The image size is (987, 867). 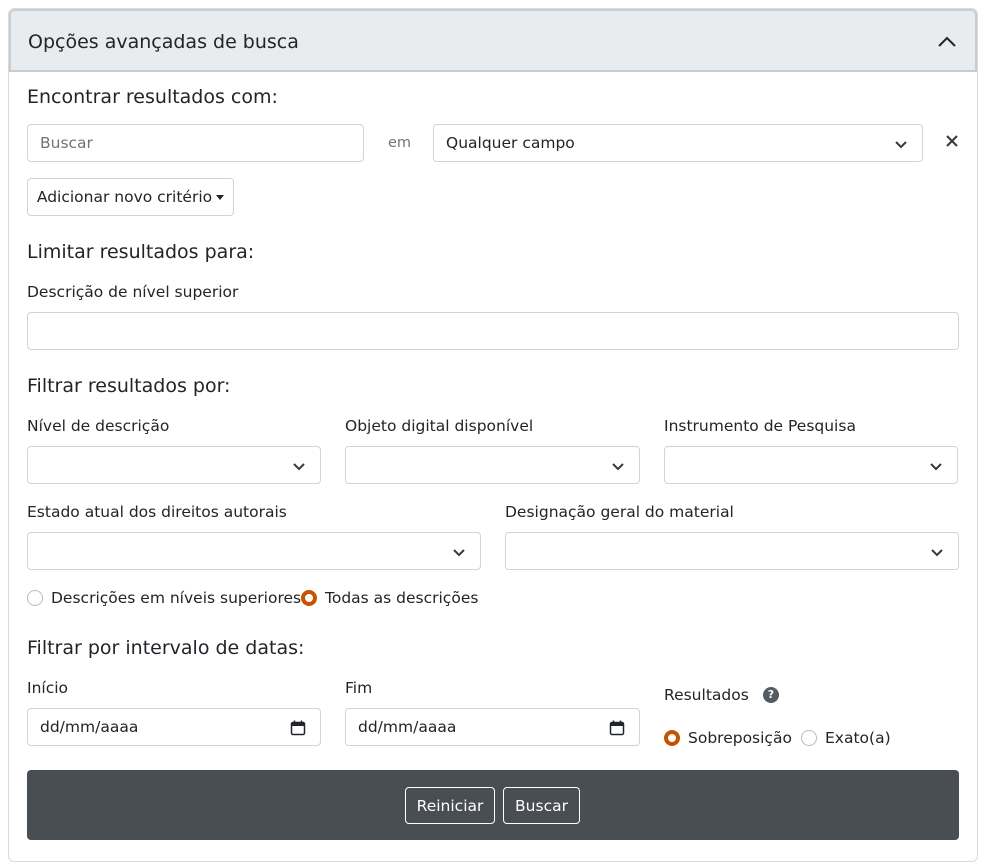 What do you see at coordinates (450, 805) in the screenshot?
I see `reset-button: Reiniciar` at bounding box center [450, 805].